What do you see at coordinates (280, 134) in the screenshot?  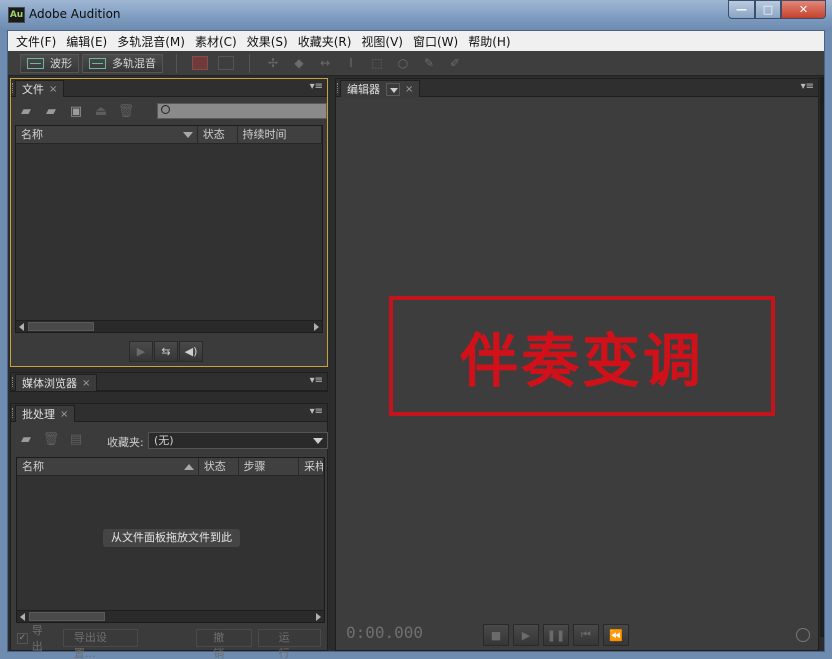 I see `column-header-duration: 持续时间` at bounding box center [280, 134].